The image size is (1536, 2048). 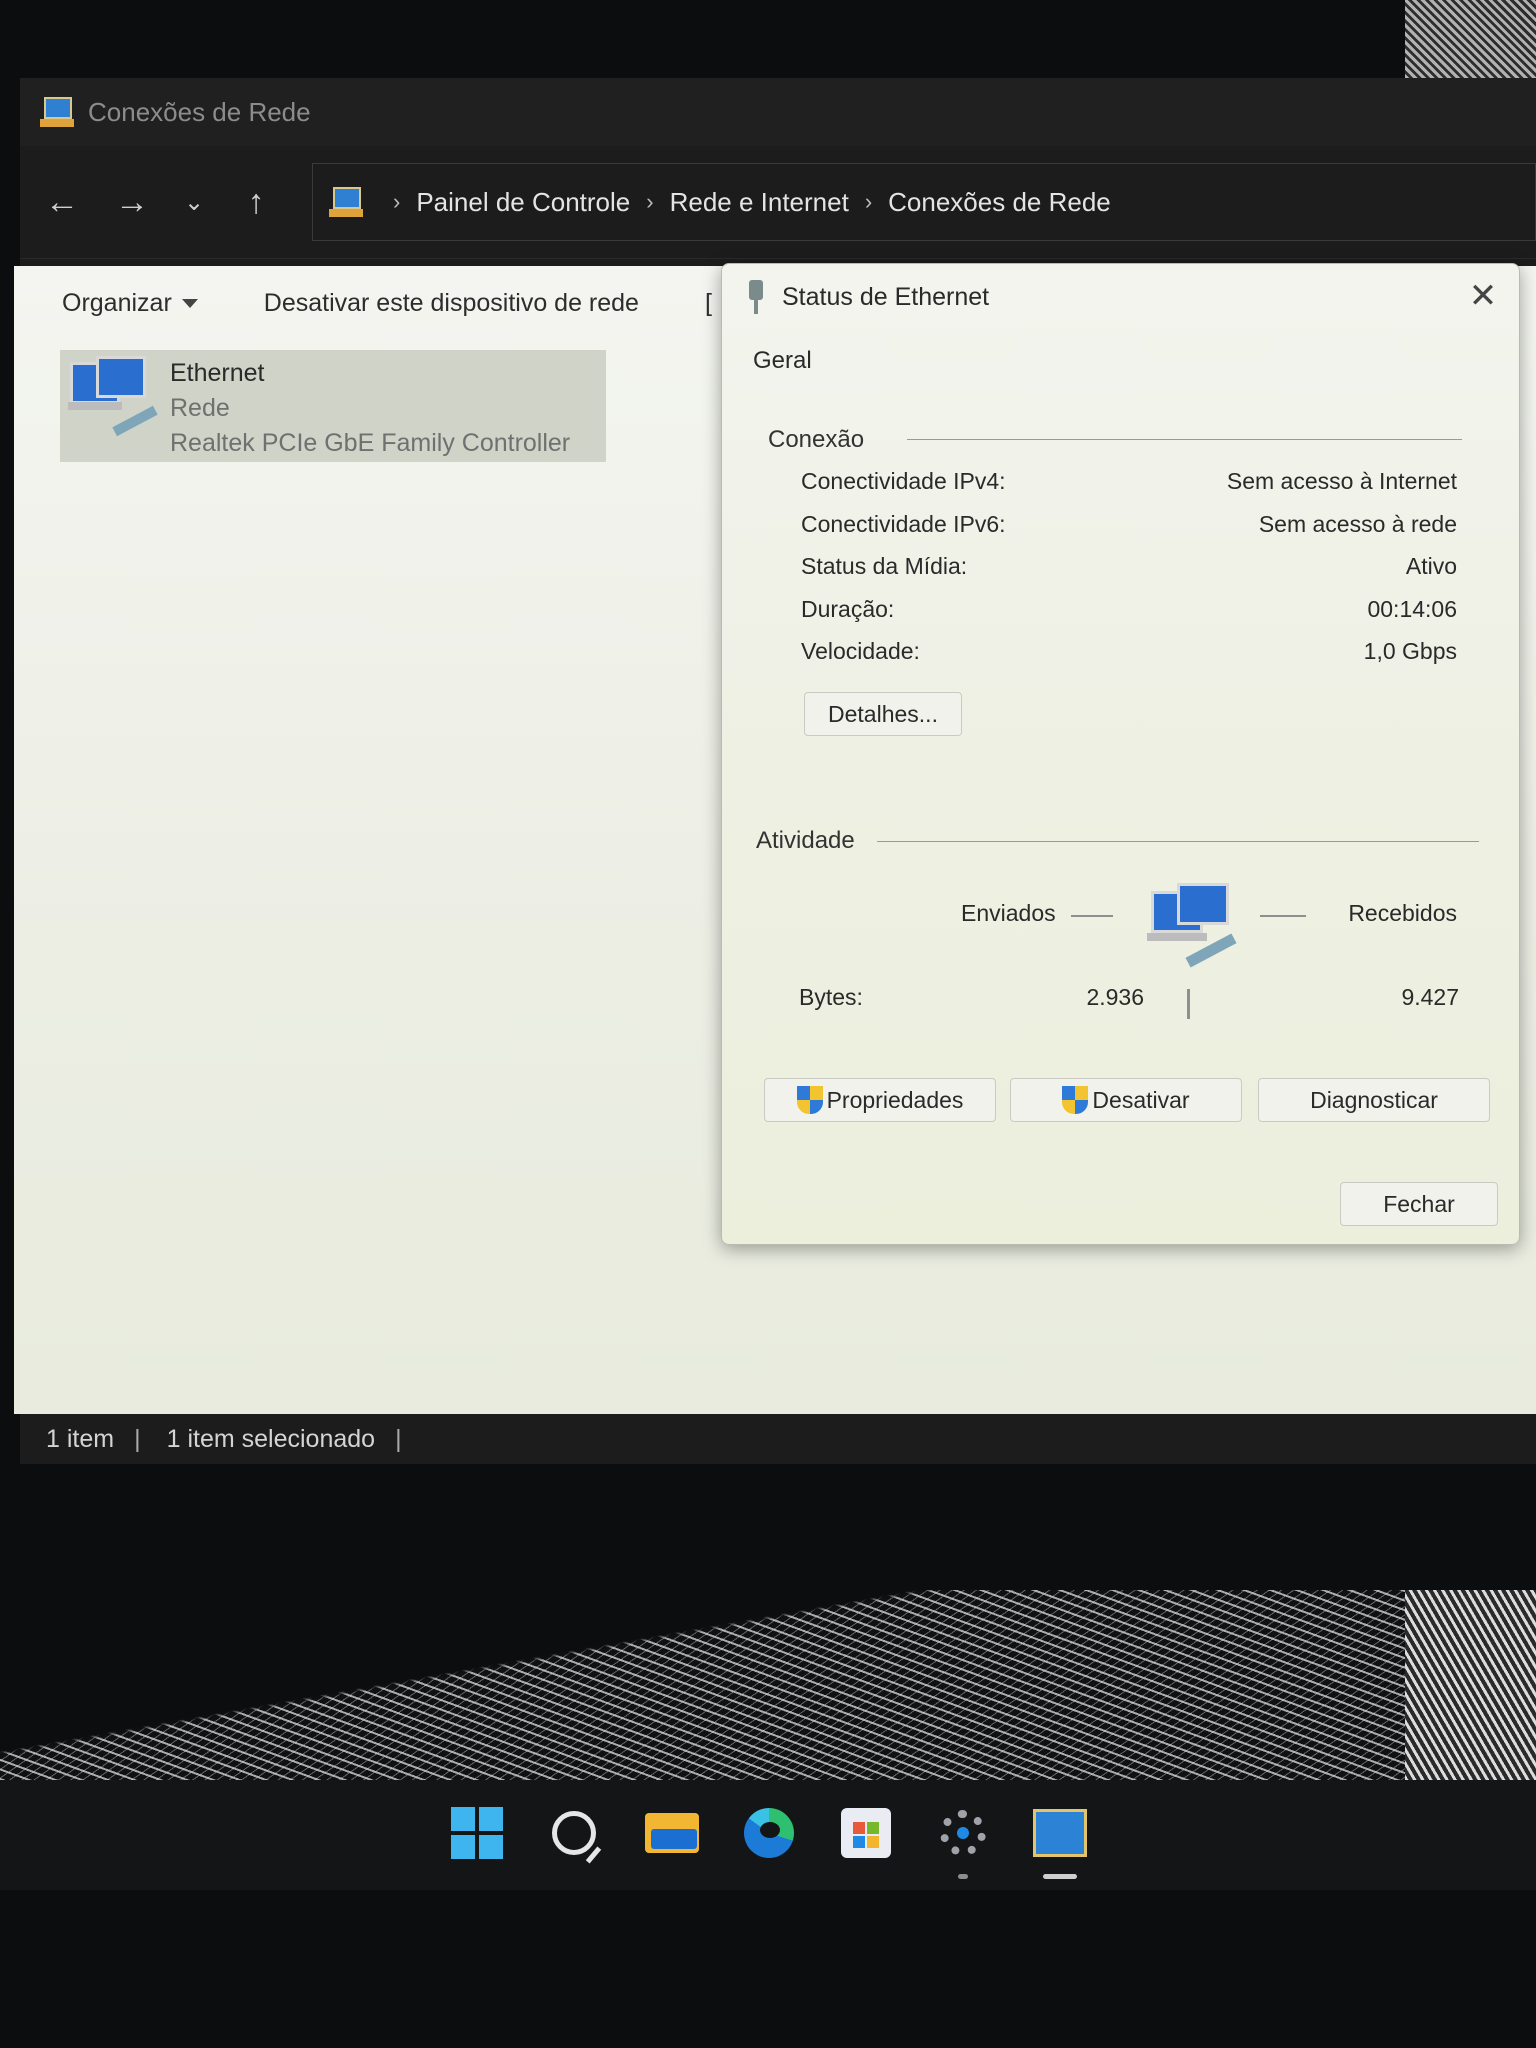 What do you see at coordinates (866, 1833) in the screenshot?
I see `store-icon` at bounding box center [866, 1833].